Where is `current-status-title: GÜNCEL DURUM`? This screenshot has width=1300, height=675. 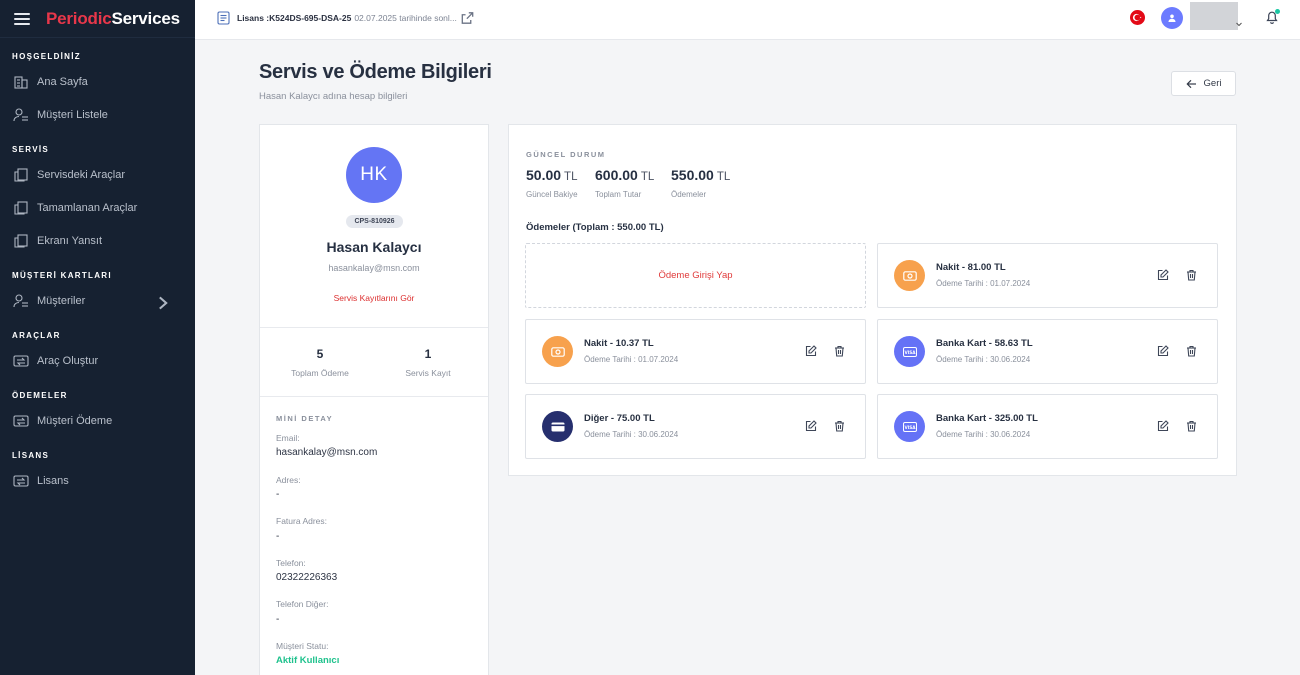 current-status-title: GÜNCEL DURUM is located at coordinates (566, 154).